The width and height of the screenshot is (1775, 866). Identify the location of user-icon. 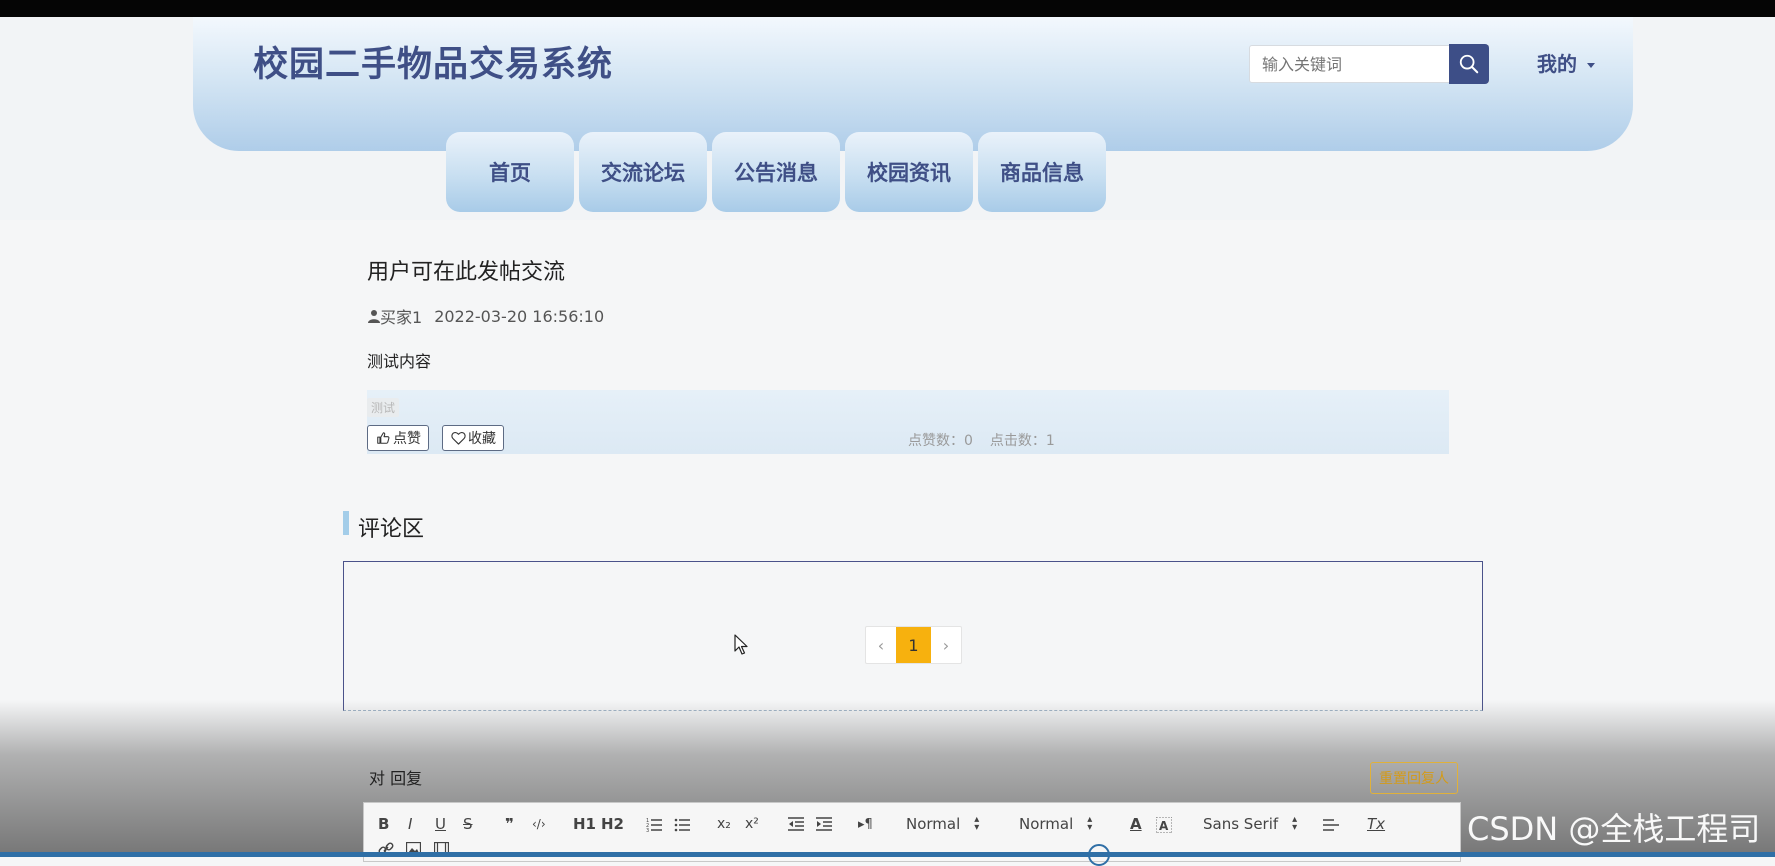
(374, 316).